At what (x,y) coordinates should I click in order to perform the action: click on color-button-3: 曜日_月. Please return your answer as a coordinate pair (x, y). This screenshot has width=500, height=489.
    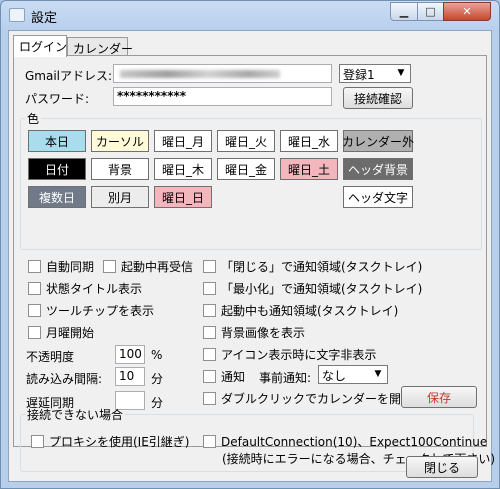
    Looking at the image, I should click on (183, 141).